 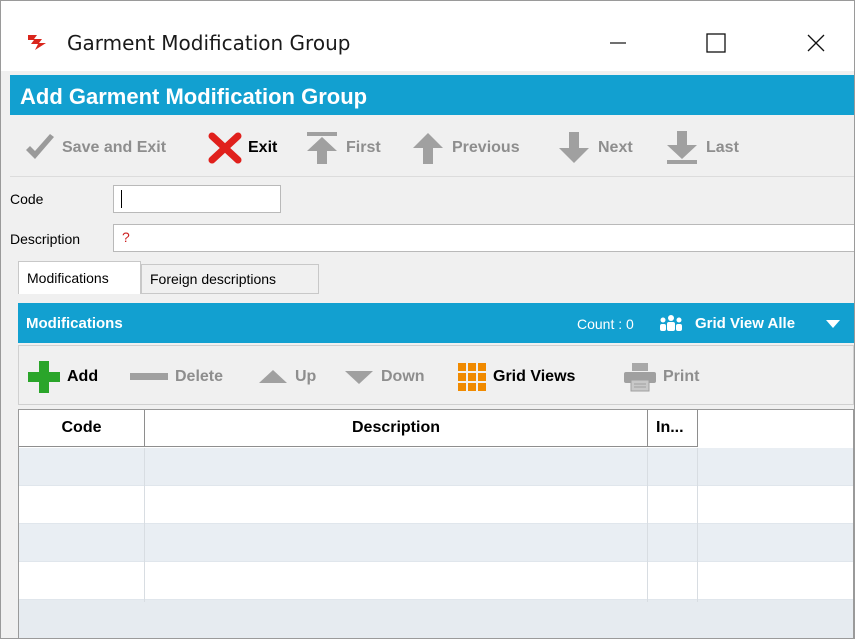 I want to click on exit-label: Exit, so click(x=263, y=147).